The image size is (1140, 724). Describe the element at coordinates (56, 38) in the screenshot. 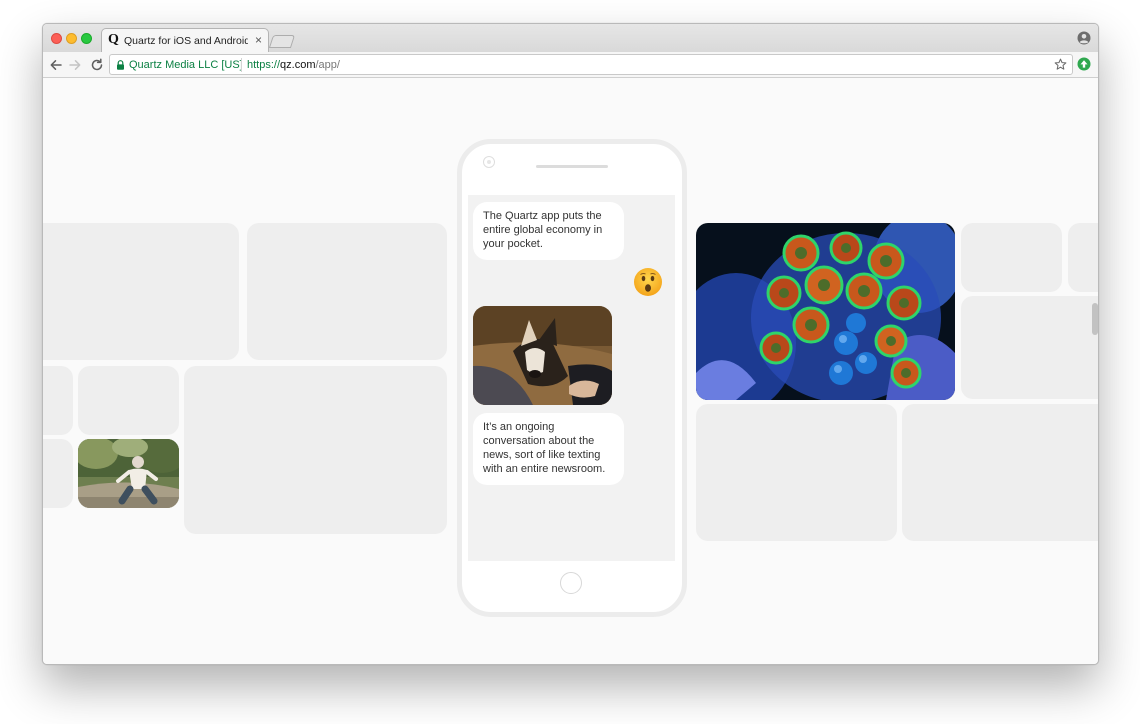

I see `close-window-button` at that location.